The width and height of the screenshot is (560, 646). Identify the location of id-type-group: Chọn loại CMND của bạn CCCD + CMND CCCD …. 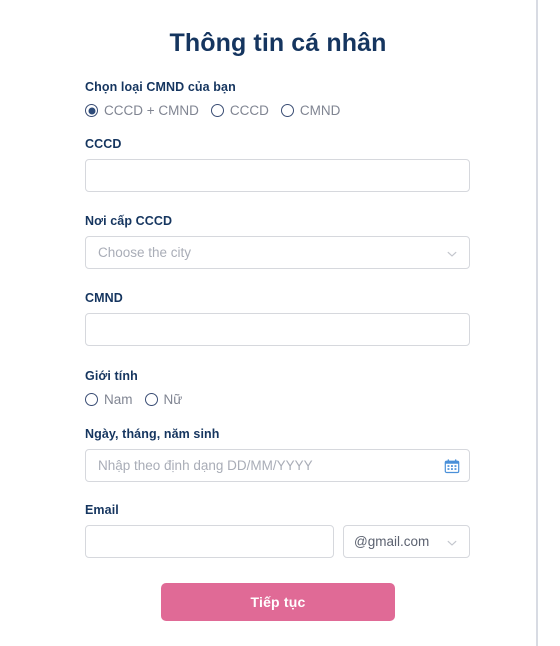
(278, 99).